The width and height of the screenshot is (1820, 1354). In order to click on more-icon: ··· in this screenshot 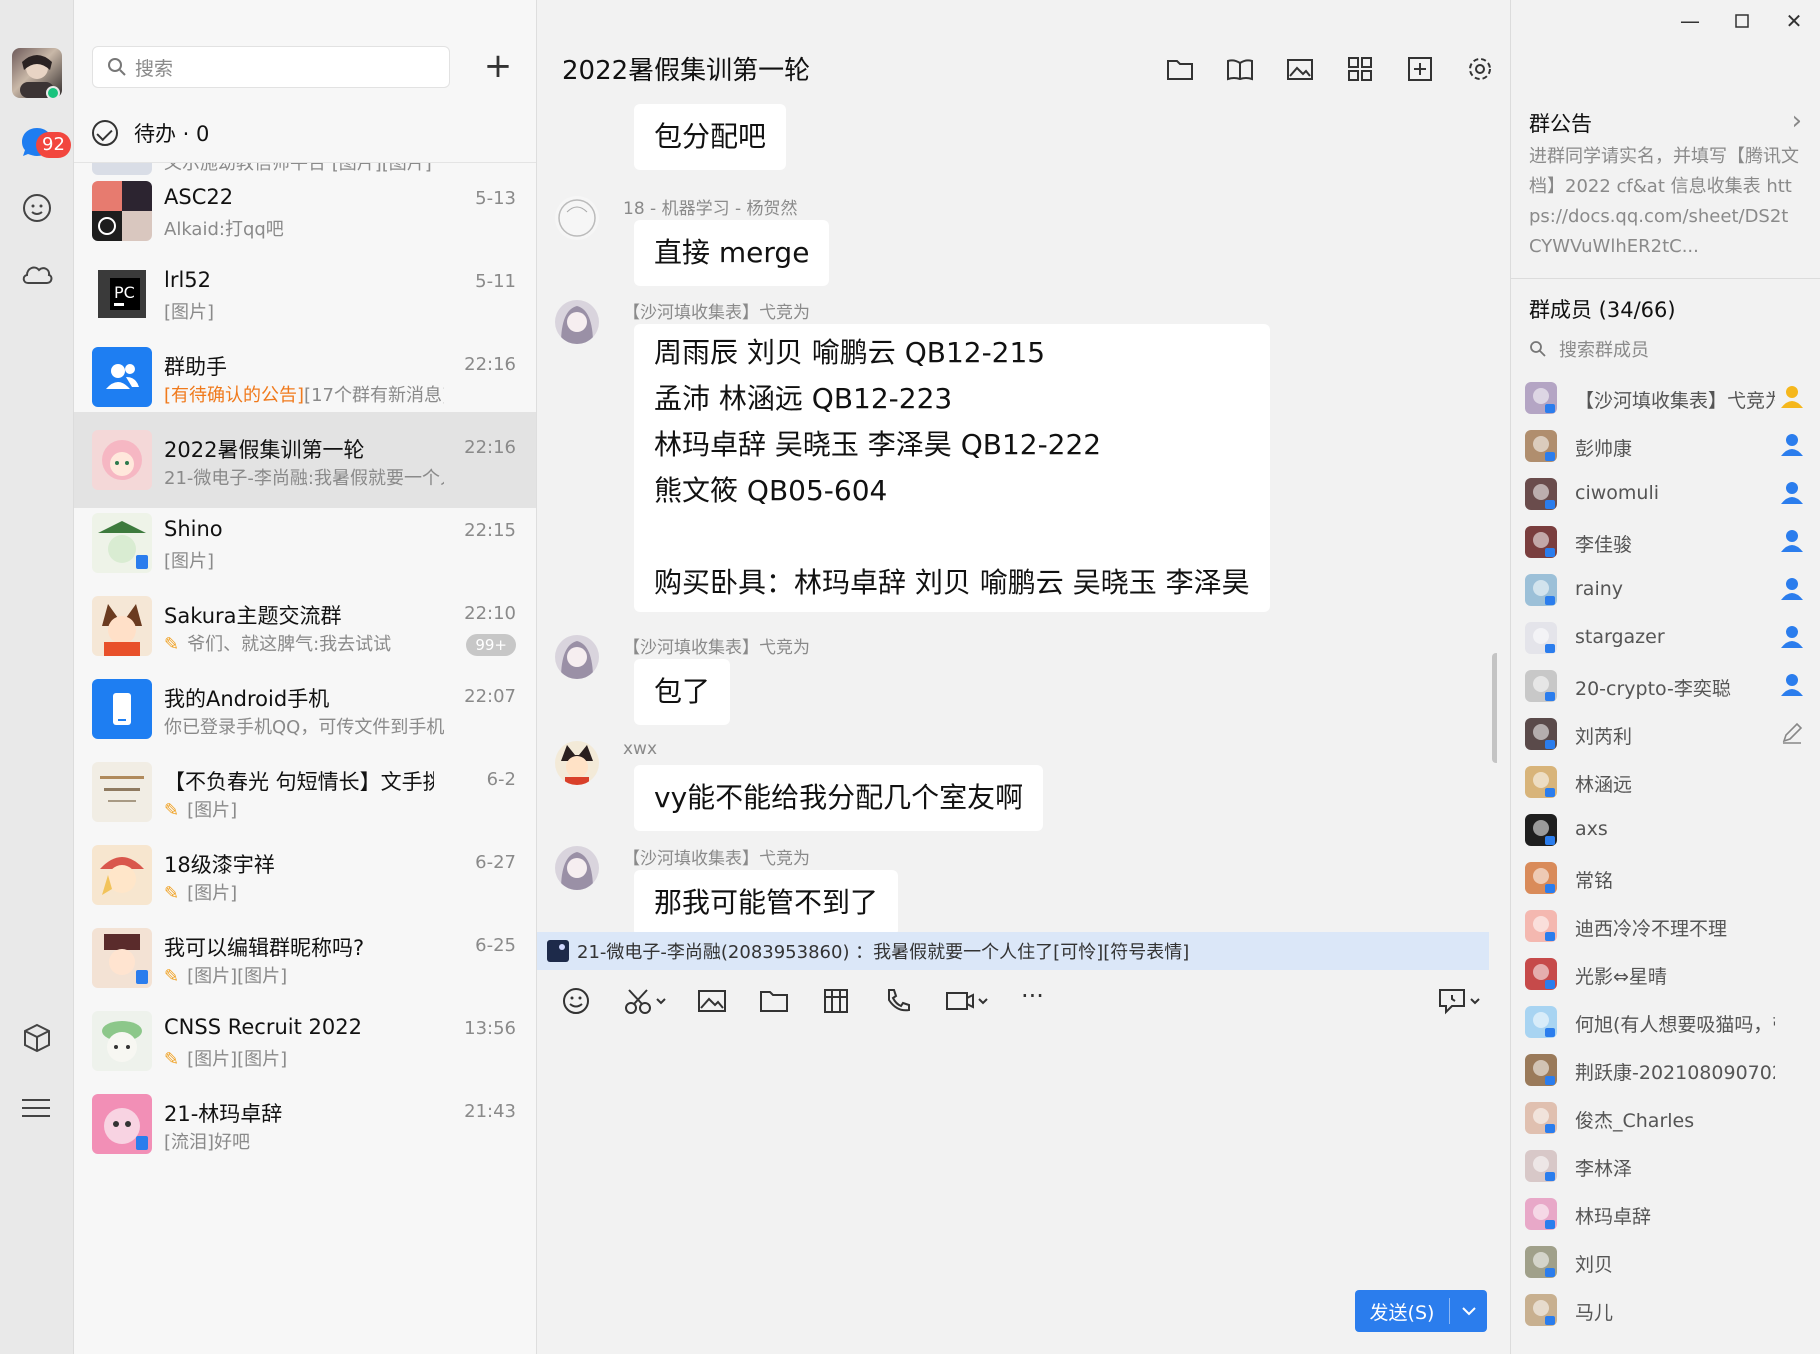, I will do `click(1032, 996)`.